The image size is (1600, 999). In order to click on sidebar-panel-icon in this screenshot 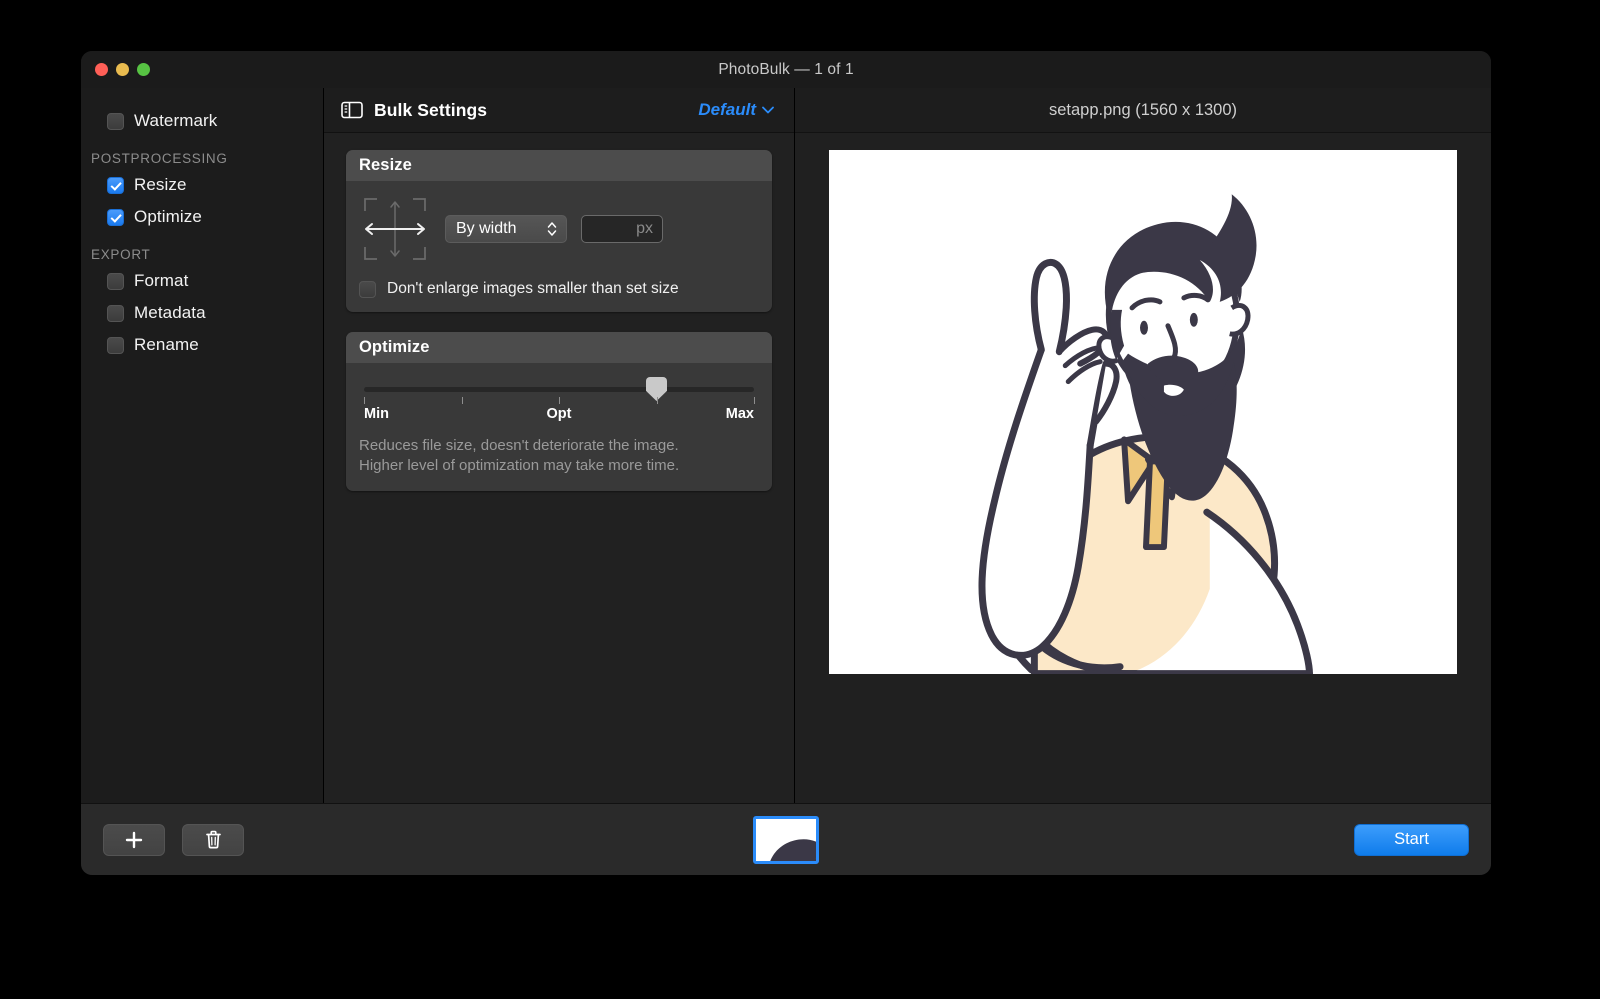, I will do `click(352, 110)`.